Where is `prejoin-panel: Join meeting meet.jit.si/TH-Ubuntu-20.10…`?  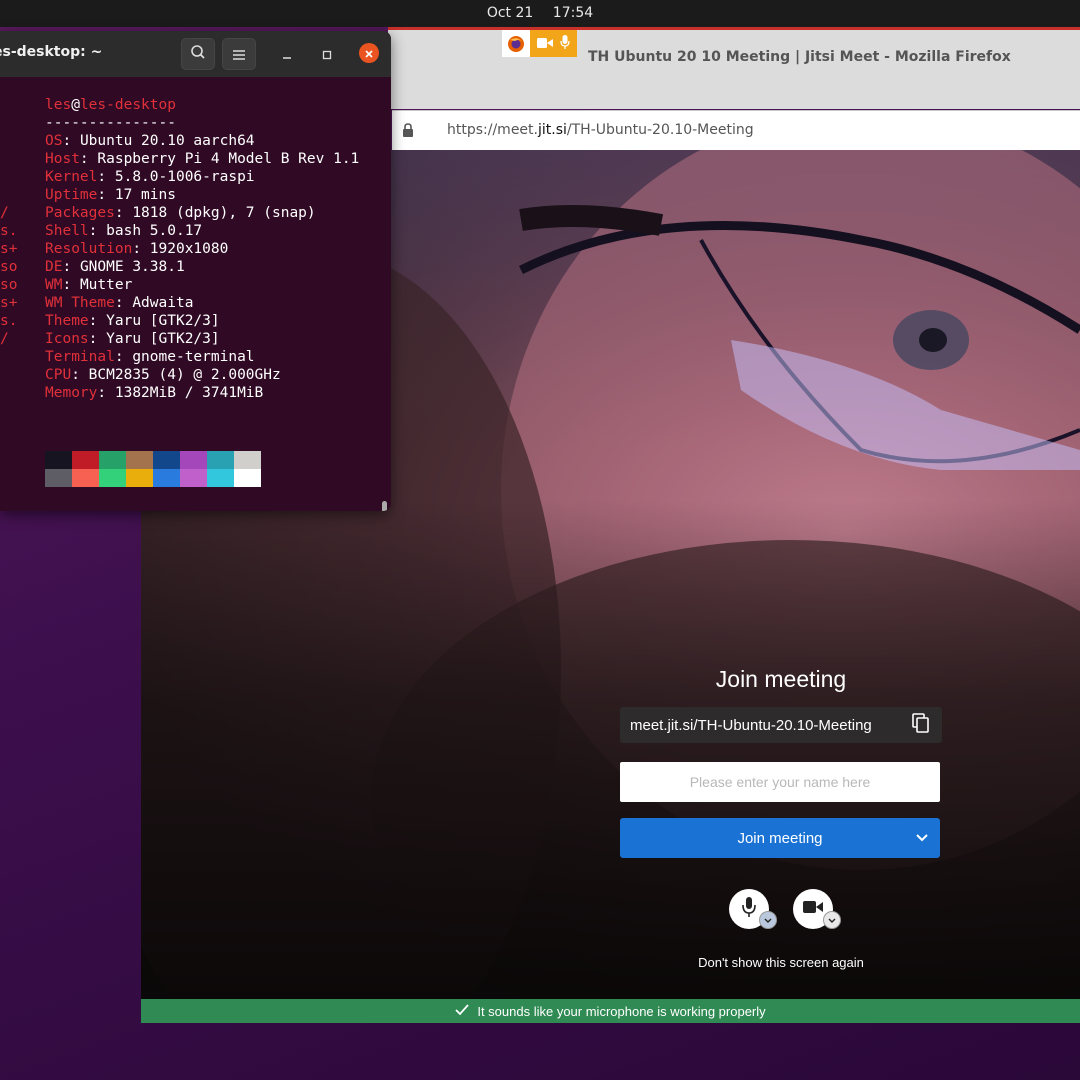 prejoin-panel: Join meeting meet.jit.si/TH-Ubuntu-20.10… is located at coordinates (781, 759).